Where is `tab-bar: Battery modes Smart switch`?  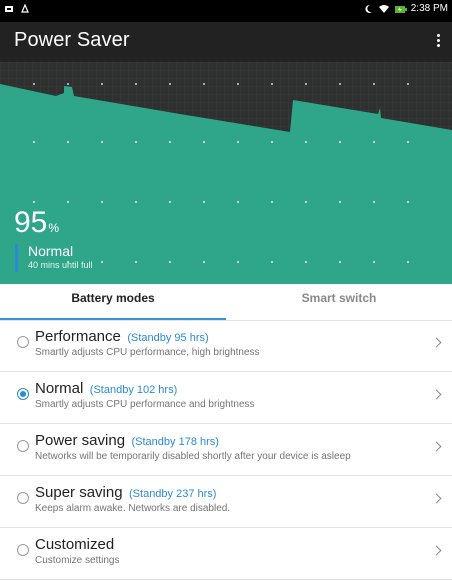
tab-bar: Battery modes Smart switch is located at coordinates (226, 302).